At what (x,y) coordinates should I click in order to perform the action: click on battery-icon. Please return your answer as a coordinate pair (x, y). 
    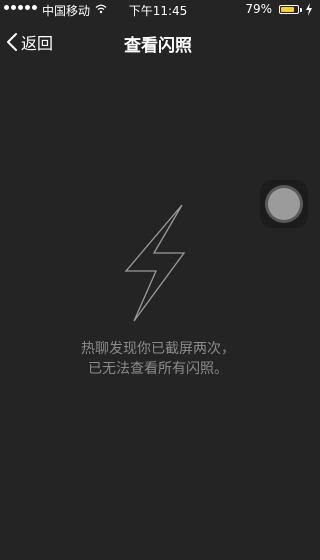
    Looking at the image, I should click on (289, 9).